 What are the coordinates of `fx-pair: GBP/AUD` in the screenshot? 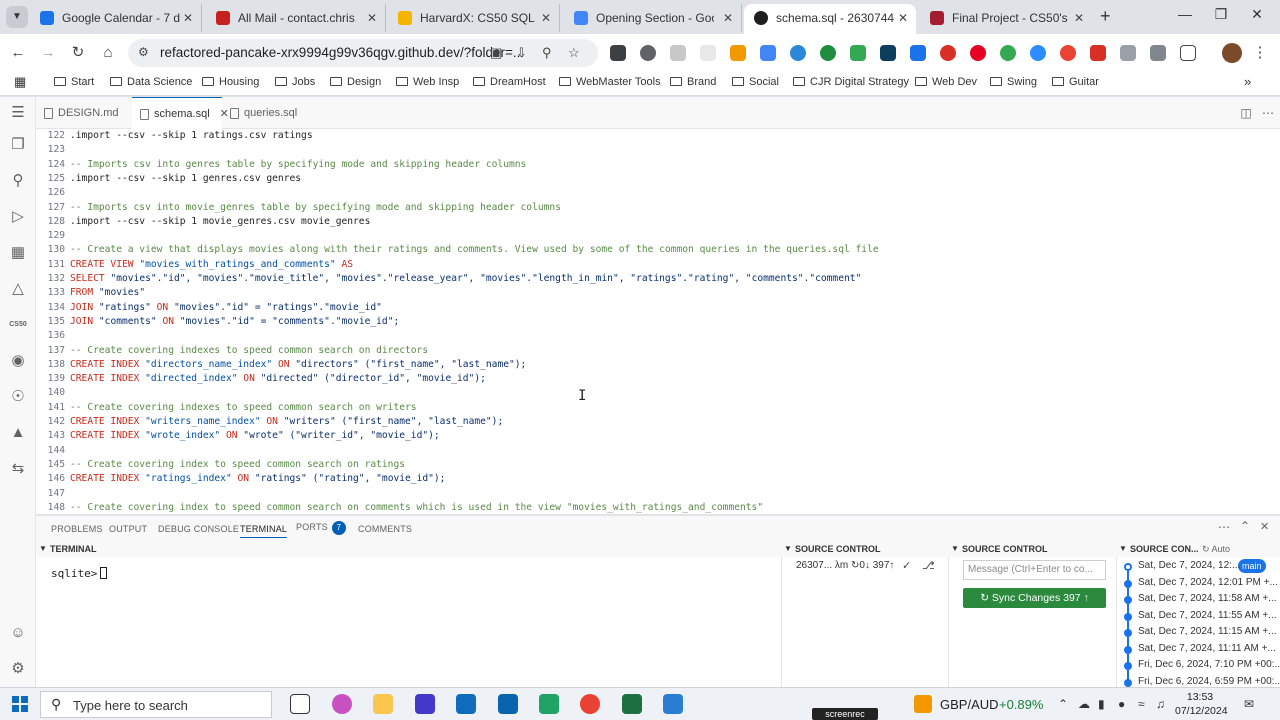 It's located at (969, 704).